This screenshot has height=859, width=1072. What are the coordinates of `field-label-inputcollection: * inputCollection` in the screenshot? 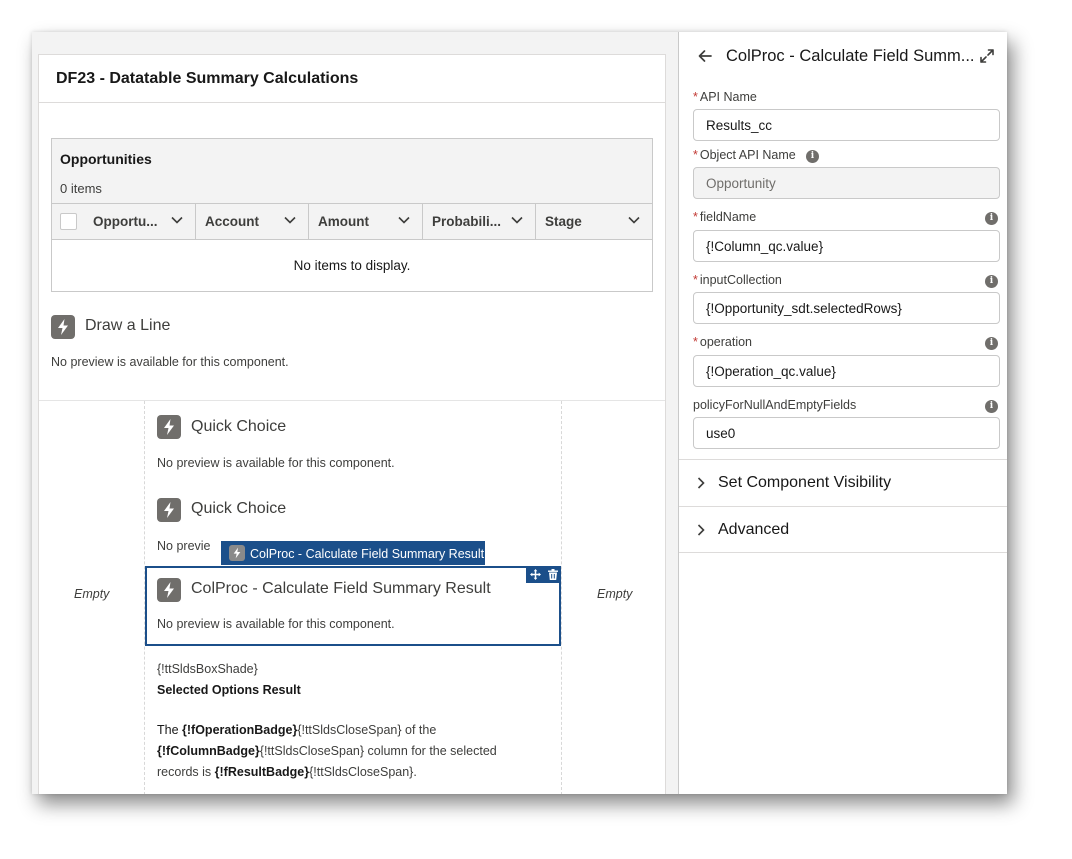 It's located at (737, 280).